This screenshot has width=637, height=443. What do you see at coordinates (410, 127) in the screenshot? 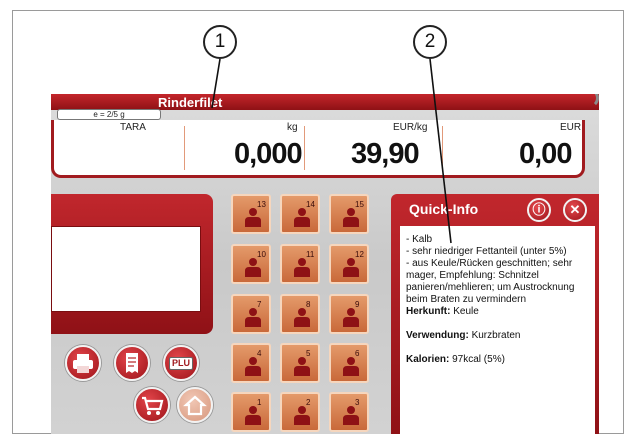
I see `price-unit: EUR/kg` at bounding box center [410, 127].